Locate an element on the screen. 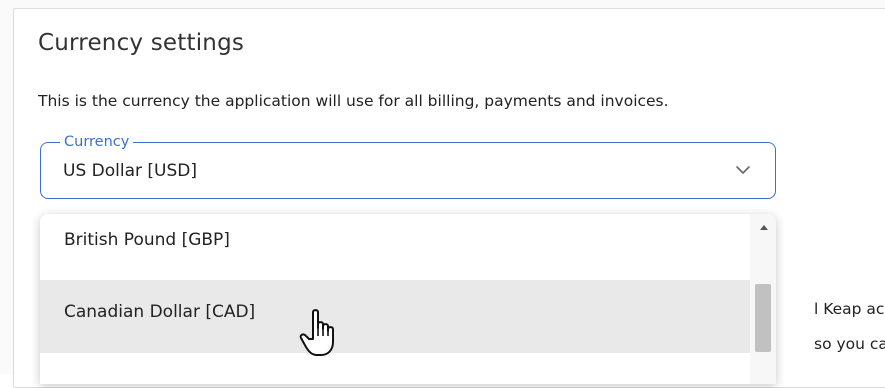  scroll-up-arrow-icon is located at coordinates (764, 227).